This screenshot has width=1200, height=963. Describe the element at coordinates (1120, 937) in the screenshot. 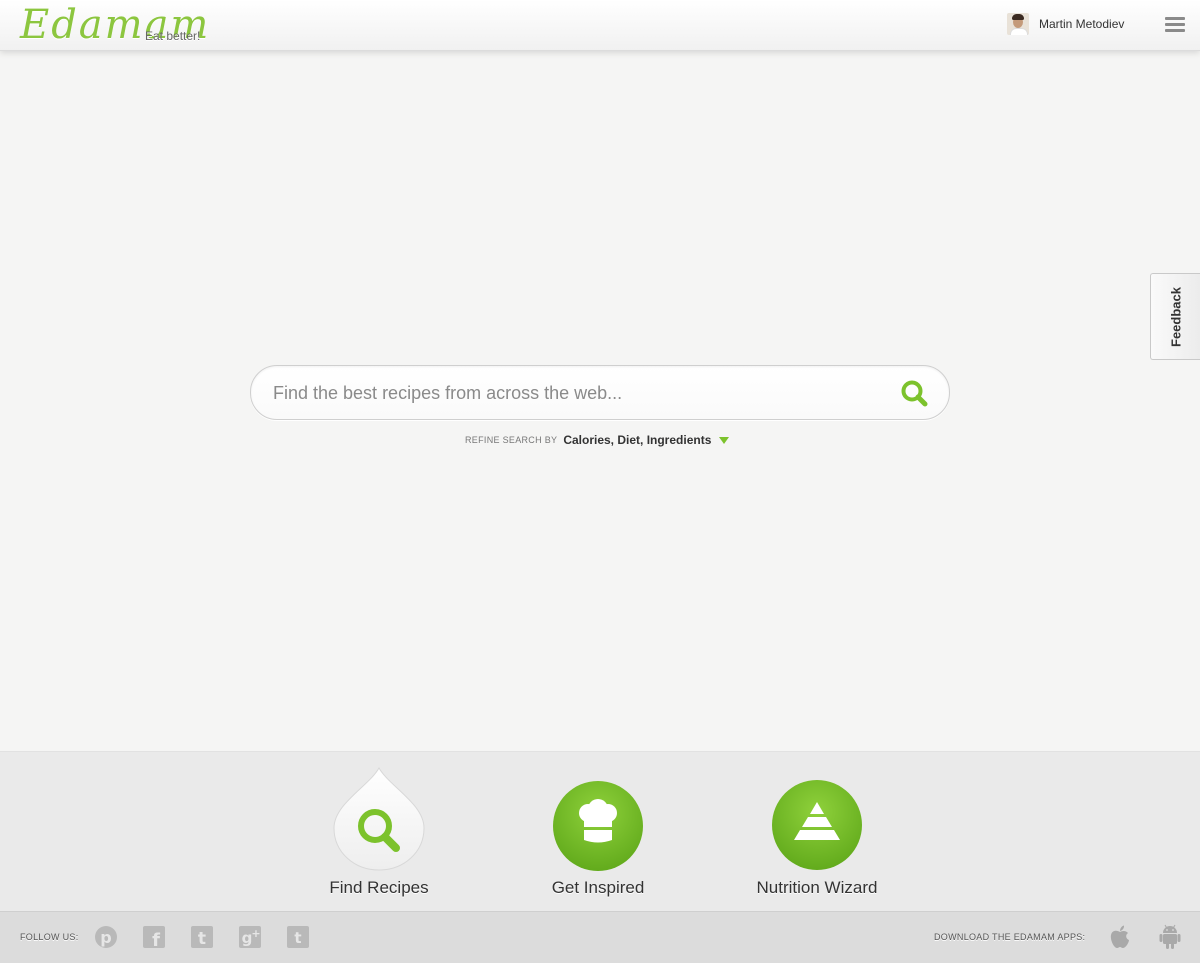

I see `apple-icon` at that location.